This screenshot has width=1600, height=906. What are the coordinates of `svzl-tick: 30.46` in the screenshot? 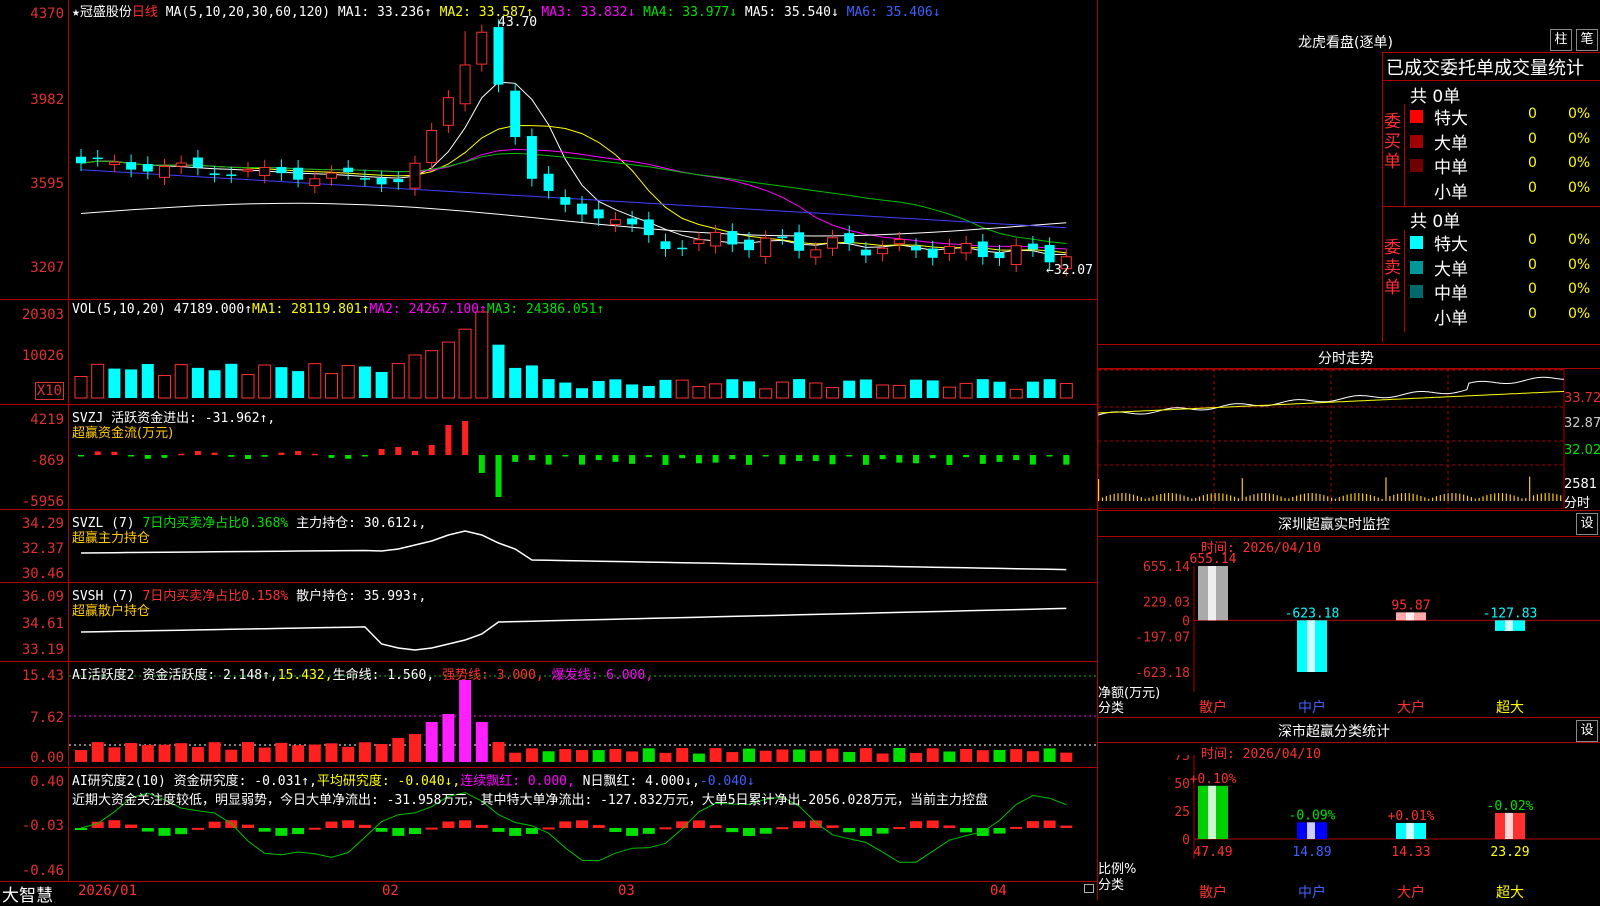 It's located at (42, 574).